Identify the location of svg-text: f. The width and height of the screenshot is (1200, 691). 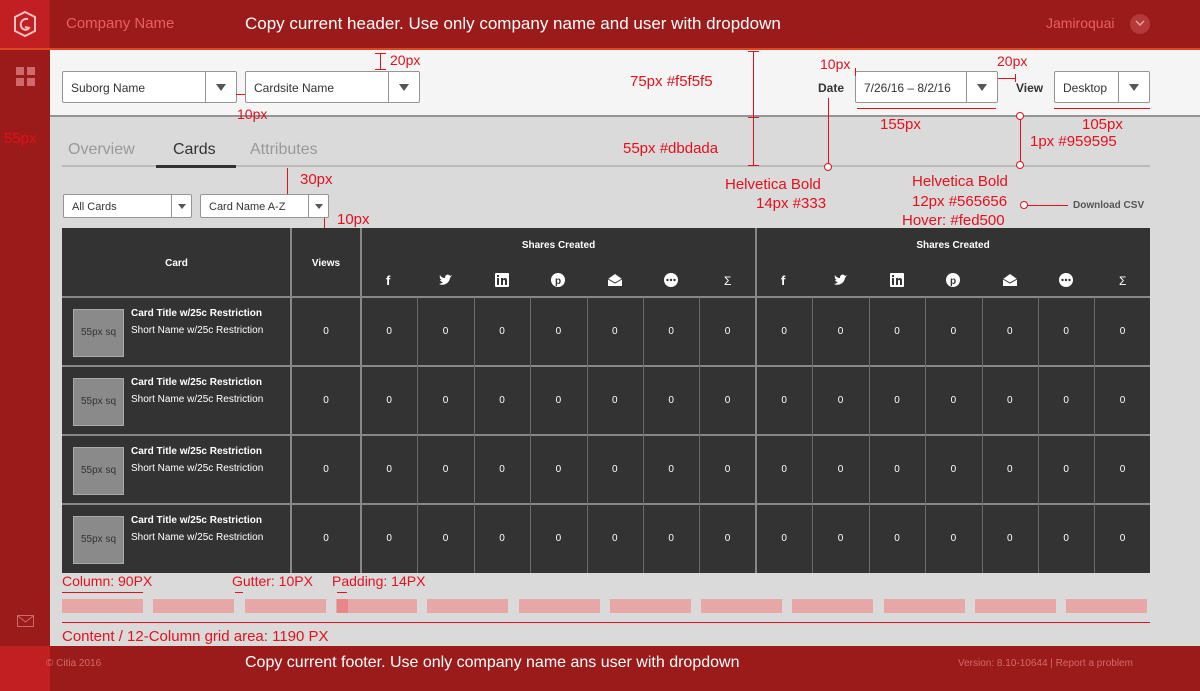
(783, 280).